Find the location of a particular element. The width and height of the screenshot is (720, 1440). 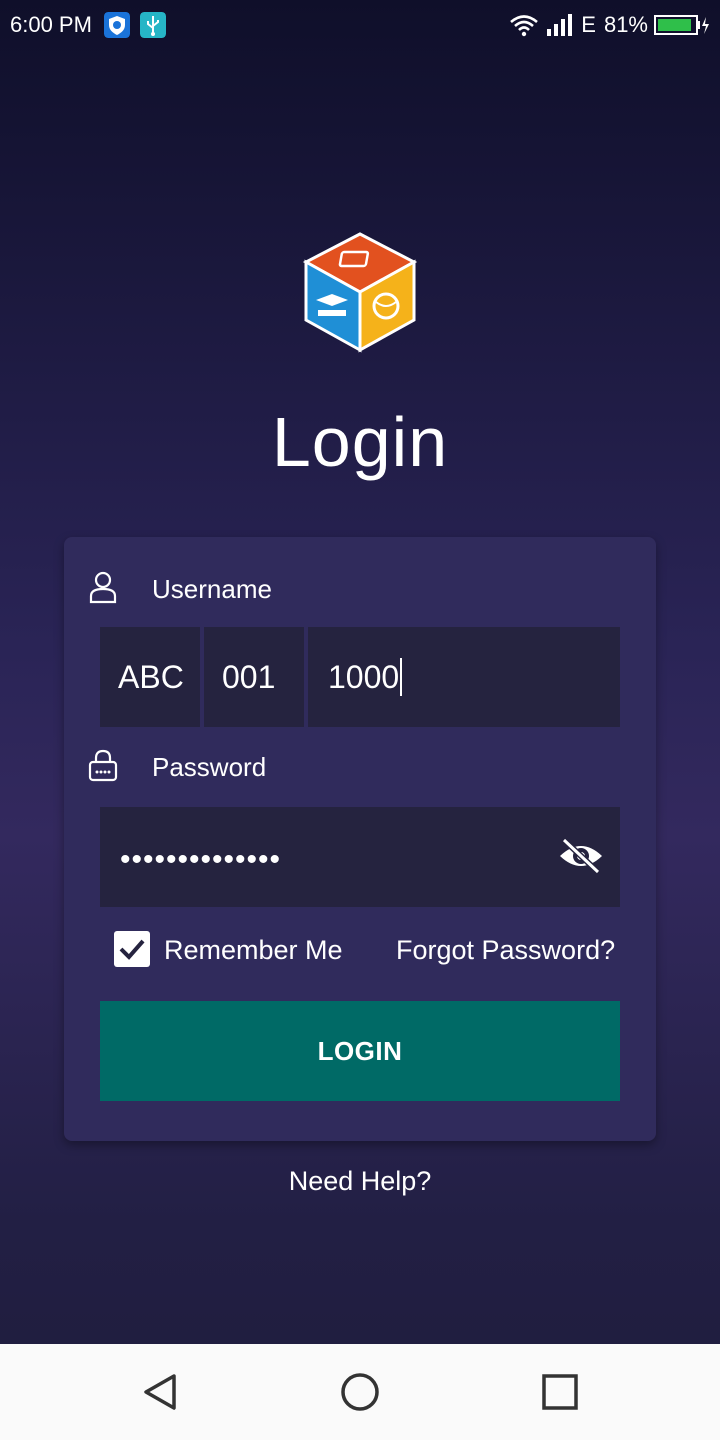

remember-me-checkbox is located at coordinates (132, 949).